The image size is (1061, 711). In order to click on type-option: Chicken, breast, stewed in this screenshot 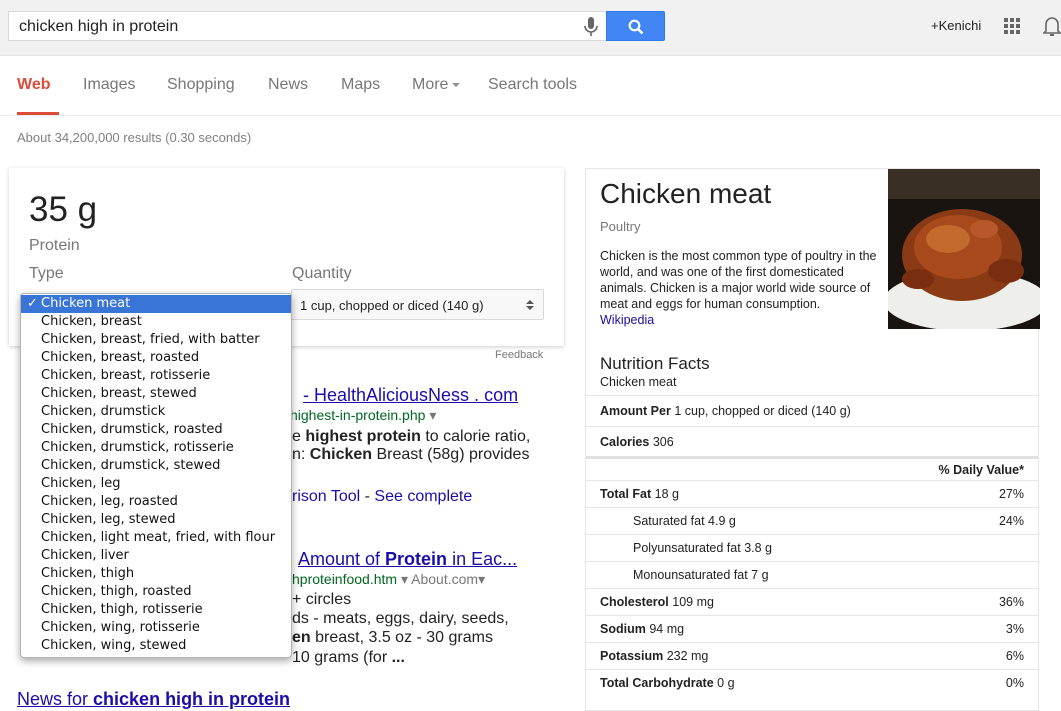, I will do `click(156, 394)`.